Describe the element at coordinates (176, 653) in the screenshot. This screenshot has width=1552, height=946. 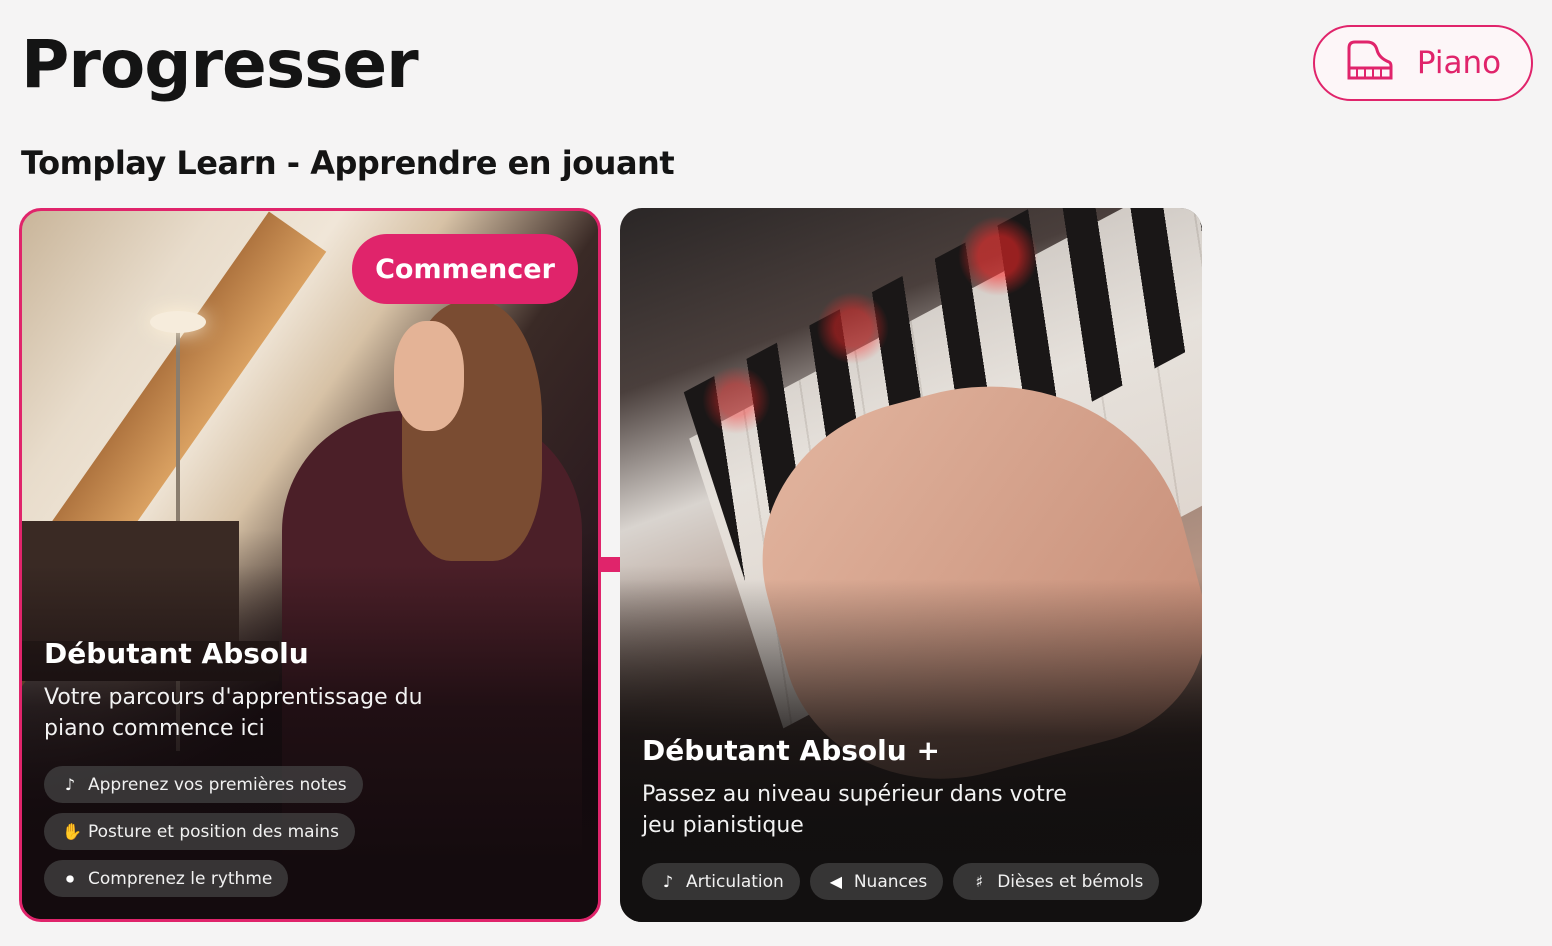
I see `course-title: Débutant Absolu` at that location.